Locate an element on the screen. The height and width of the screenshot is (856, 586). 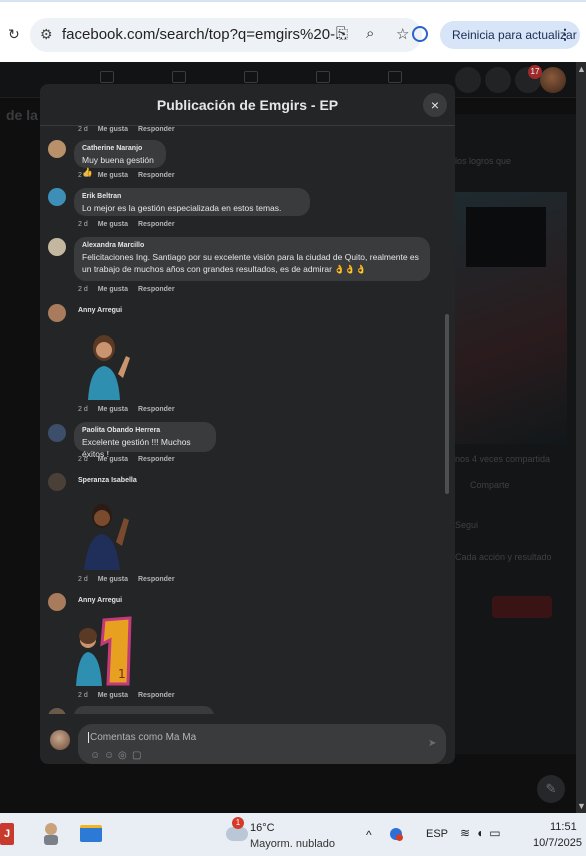
new-message-icon: ✎ is located at coordinates (551, 789).